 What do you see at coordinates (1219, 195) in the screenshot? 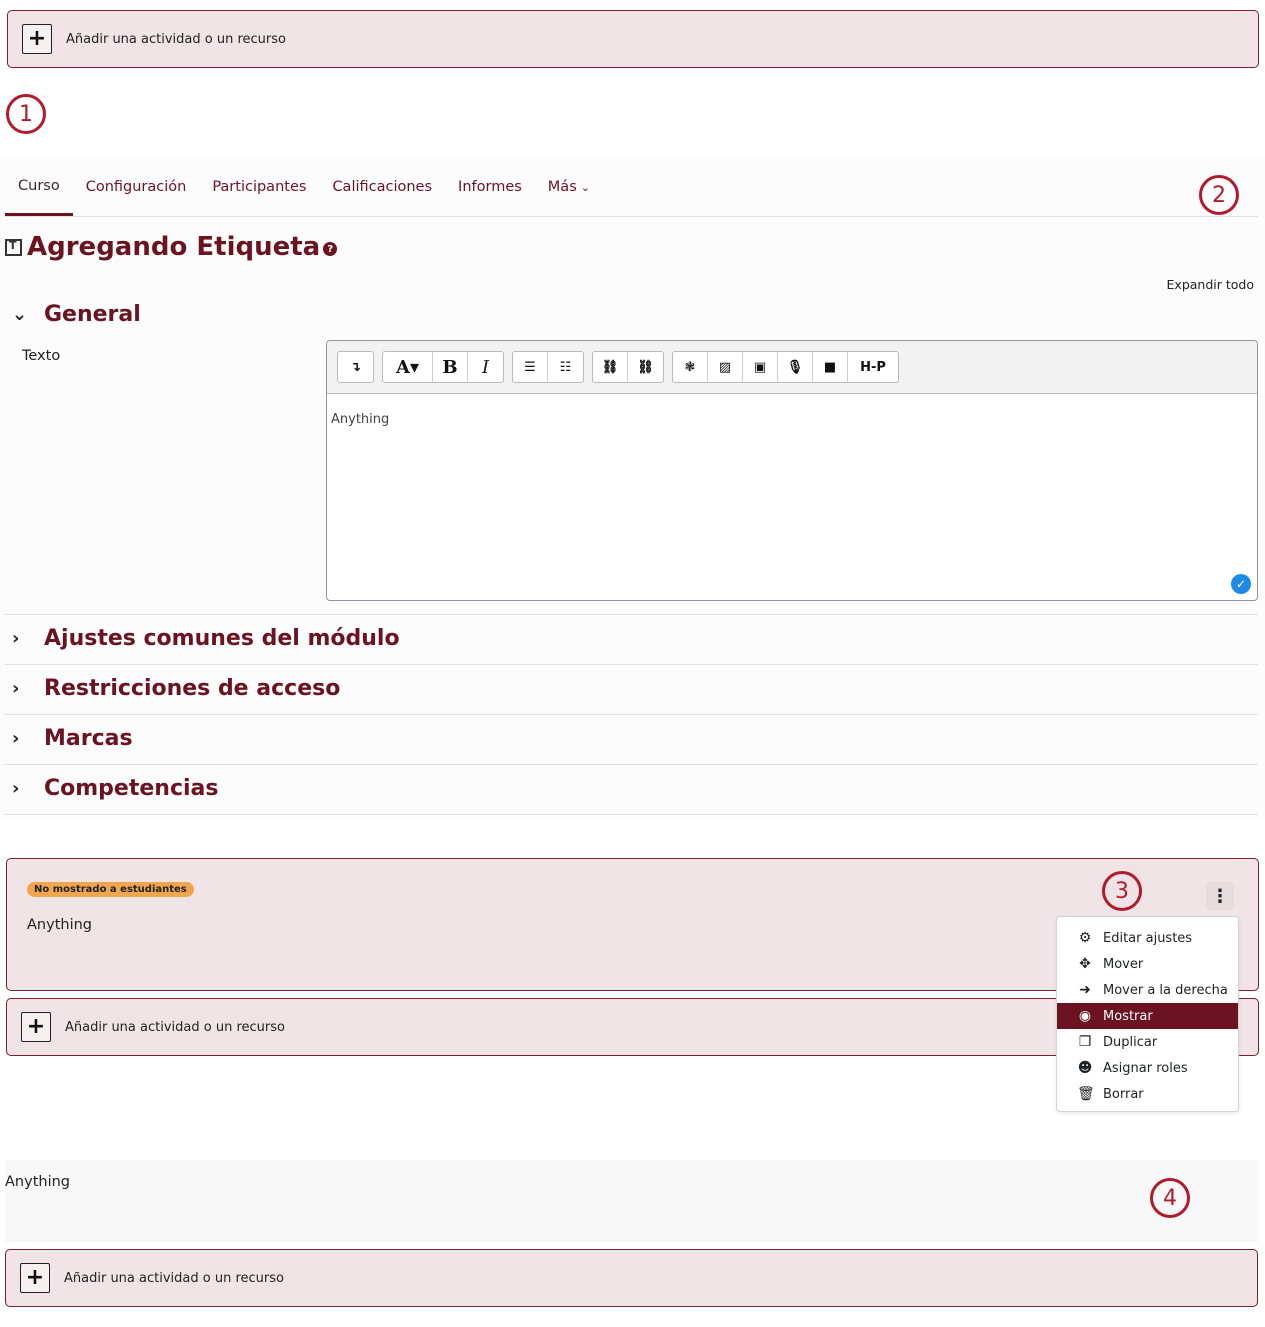
I see `callout-2: 2` at bounding box center [1219, 195].